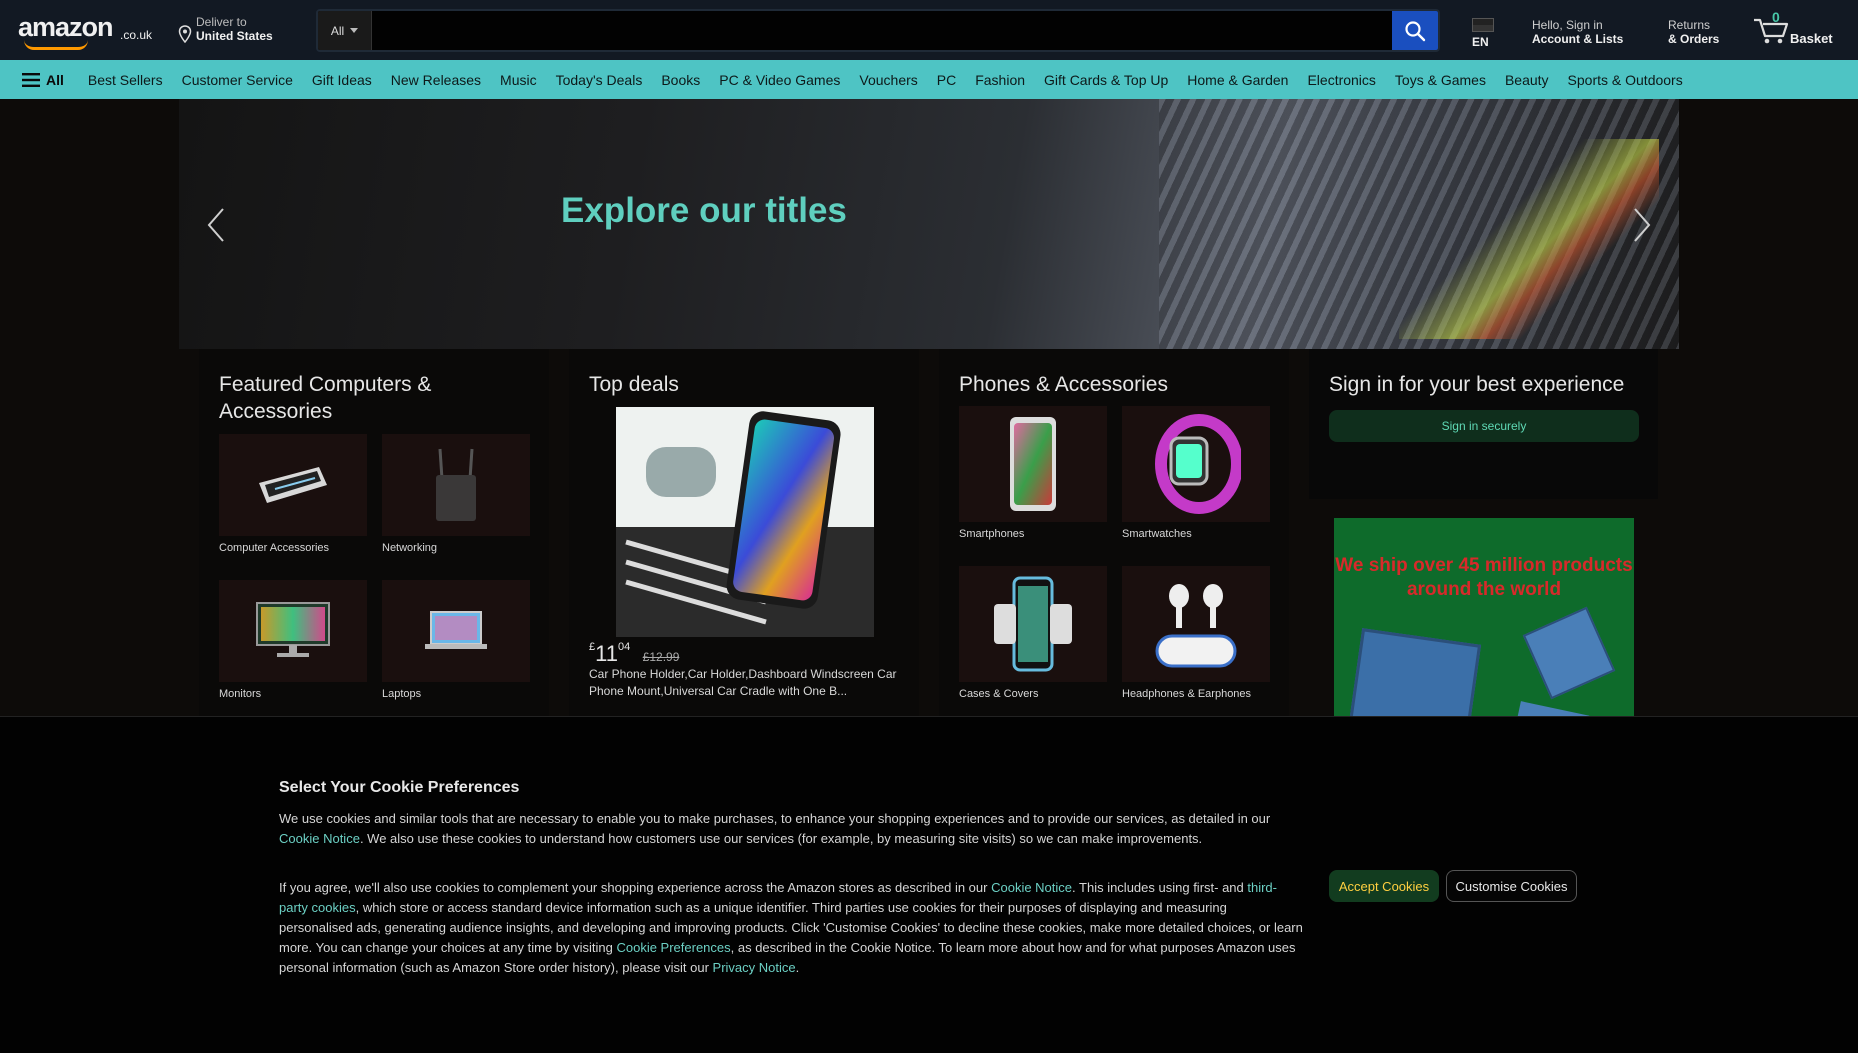  What do you see at coordinates (882, 30) in the screenshot?
I see `search-input` at bounding box center [882, 30].